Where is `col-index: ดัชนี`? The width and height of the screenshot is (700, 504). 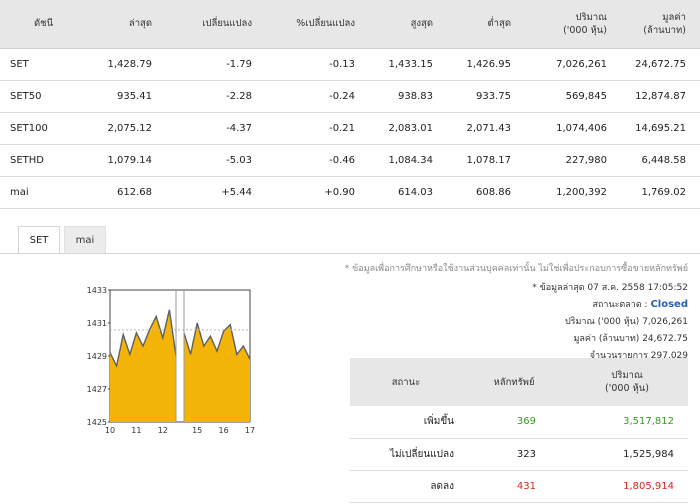 col-index: ดัชนี is located at coordinates (44, 24).